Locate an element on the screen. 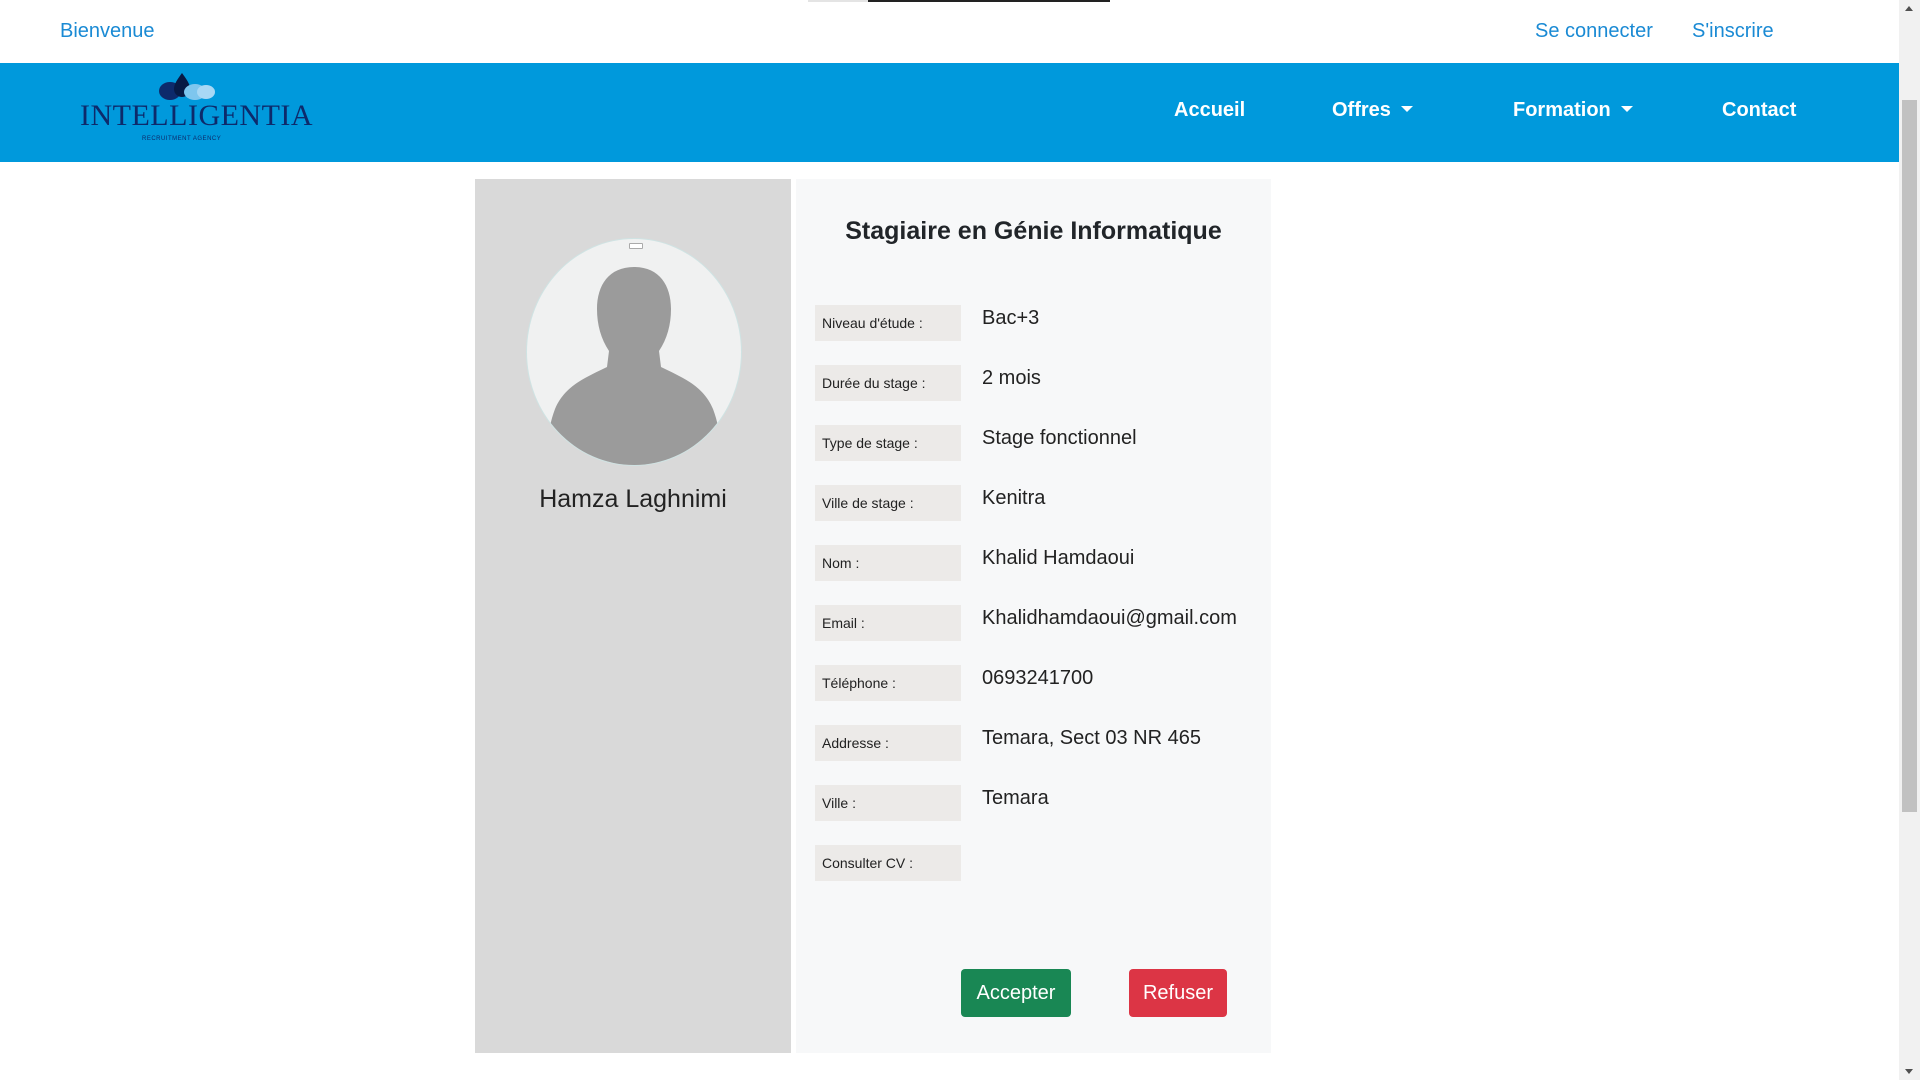  nav-formation-dropdown: Formation is located at coordinates (1573, 110).